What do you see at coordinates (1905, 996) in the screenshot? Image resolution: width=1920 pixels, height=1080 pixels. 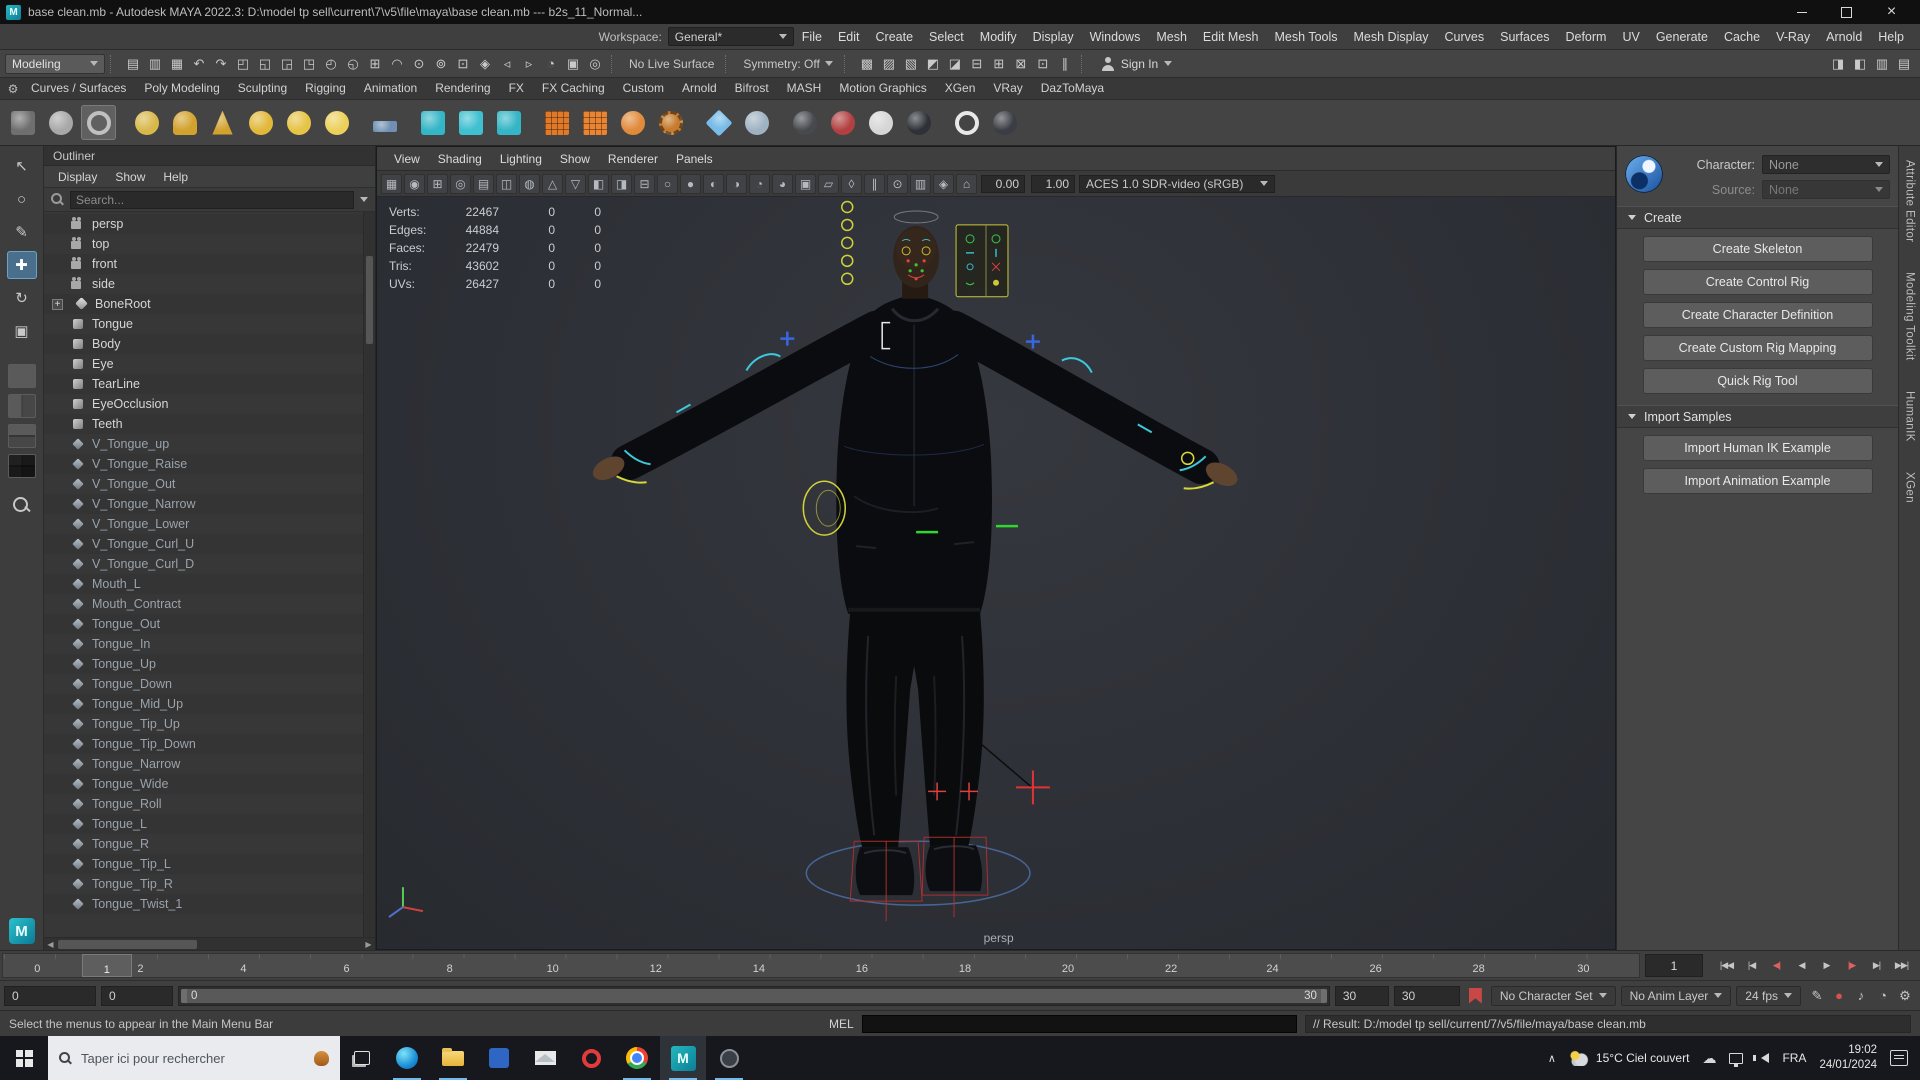 I see `animation-preferences-icon: ⚙` at bounding box center [1905, 996].